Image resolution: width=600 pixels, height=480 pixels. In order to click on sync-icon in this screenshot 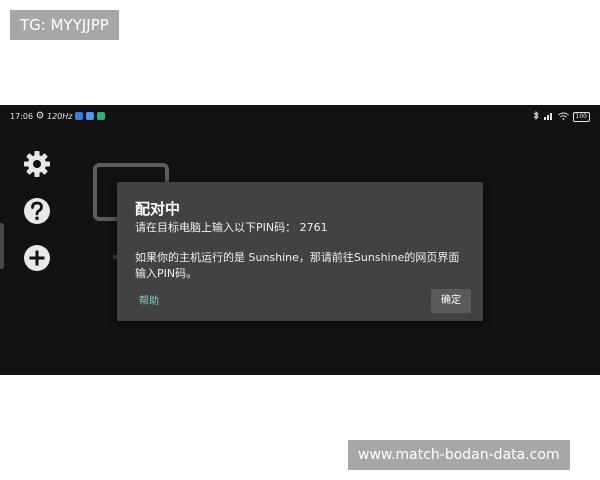, I will do `click(40, 116)`.